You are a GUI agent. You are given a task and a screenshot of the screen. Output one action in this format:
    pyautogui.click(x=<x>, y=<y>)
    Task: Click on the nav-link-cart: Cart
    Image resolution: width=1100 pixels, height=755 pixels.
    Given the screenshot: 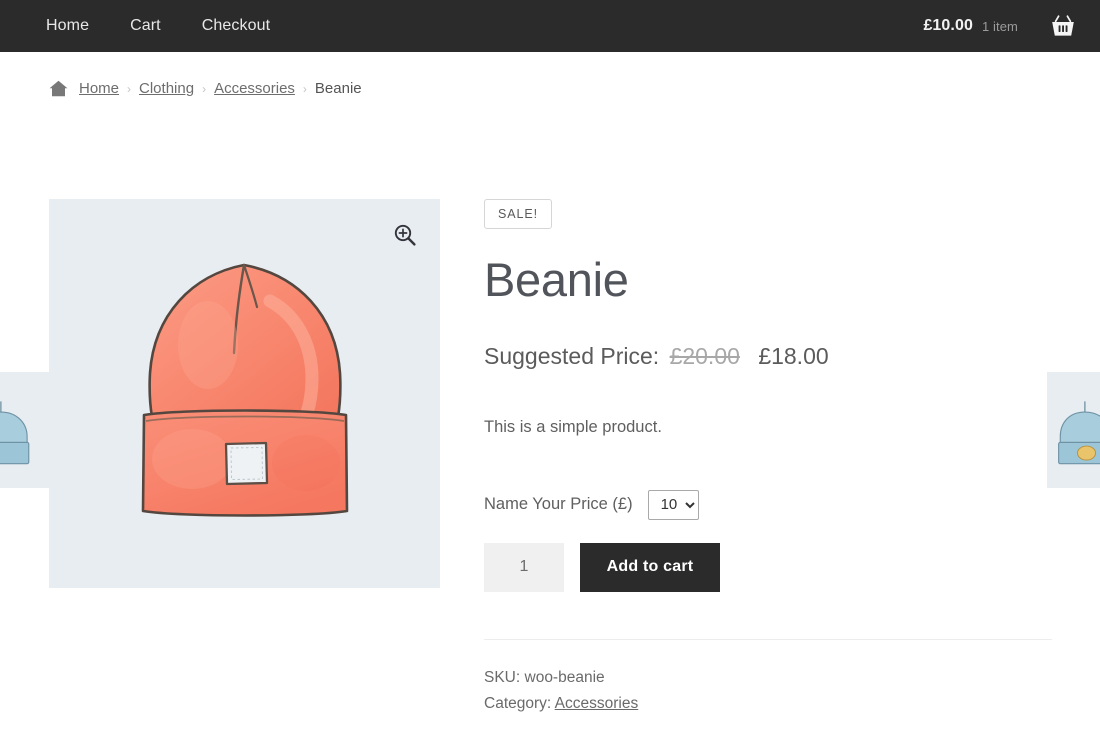 What is the action you would take?
    pyautogui.click(x=145, y=26)
    